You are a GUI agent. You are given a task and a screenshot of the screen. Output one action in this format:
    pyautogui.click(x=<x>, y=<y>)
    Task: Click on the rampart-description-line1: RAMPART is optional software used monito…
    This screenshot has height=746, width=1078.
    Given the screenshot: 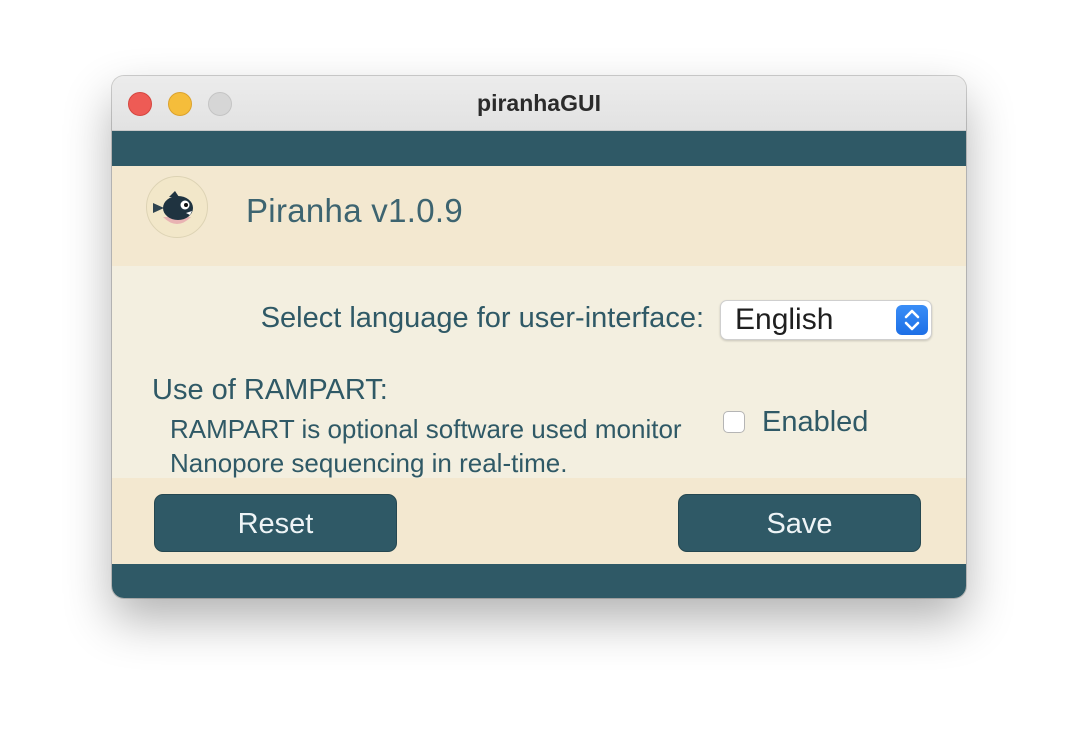 What is the action you would take?
    pyautogui.click(x=426, y=429)
    